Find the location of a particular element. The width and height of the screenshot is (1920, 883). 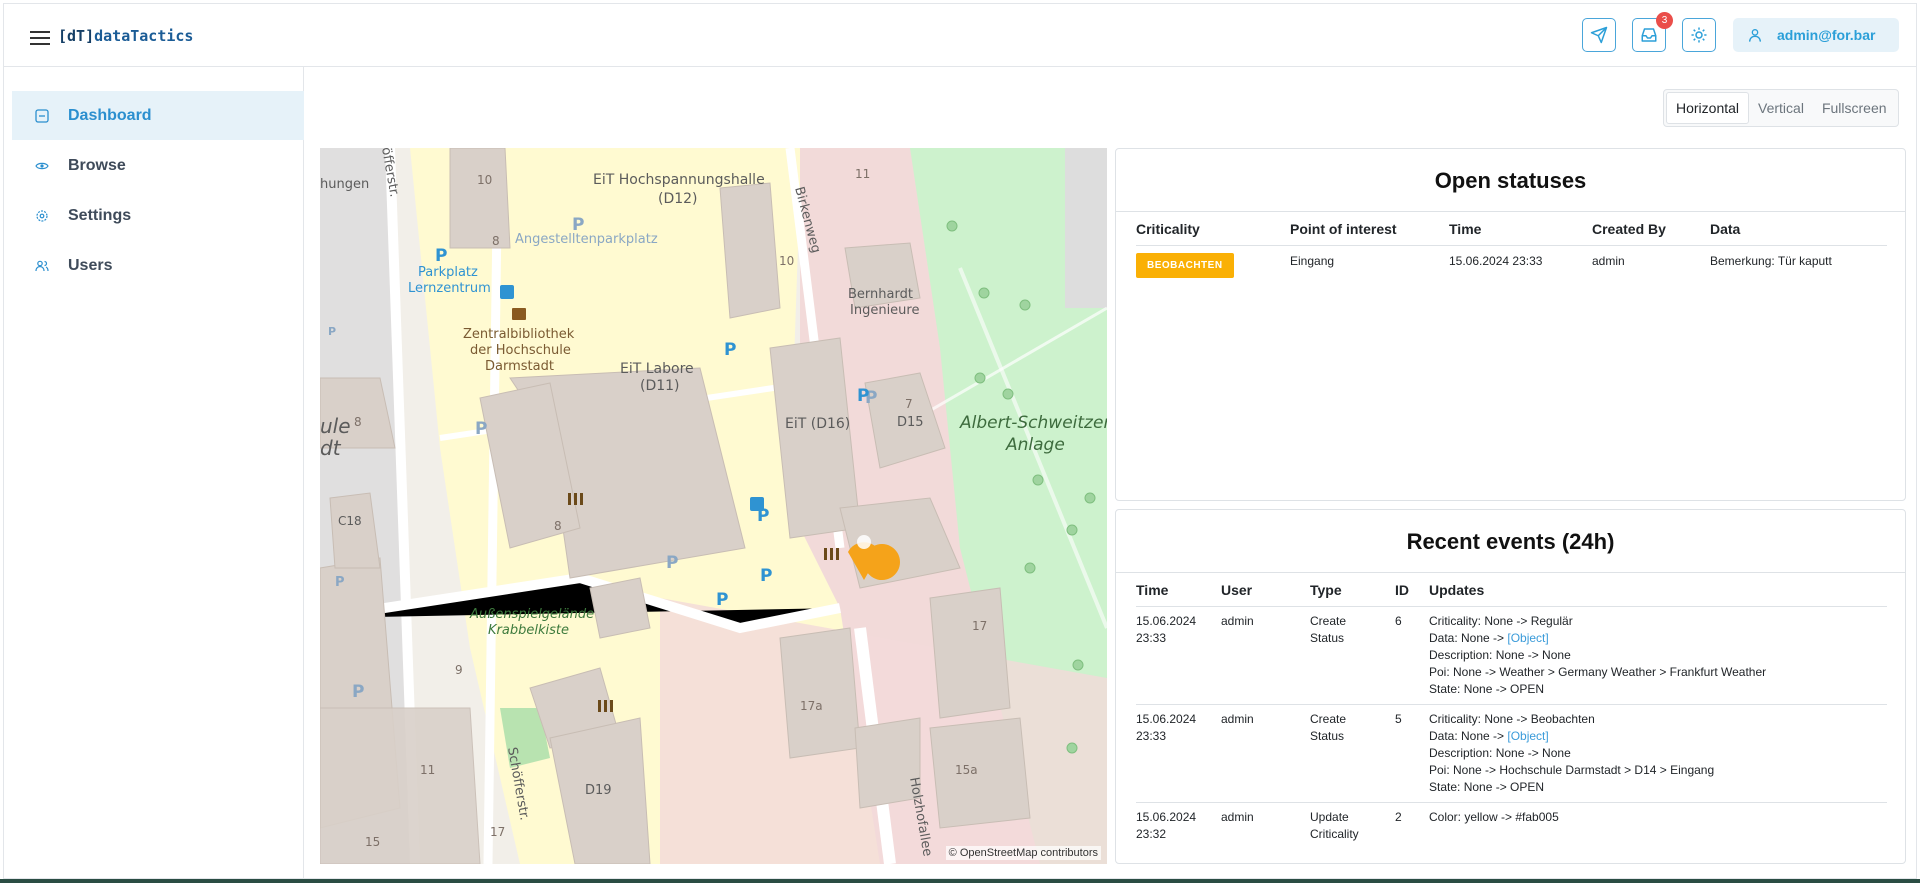

gear-icon is located at coordinates (42, 216).